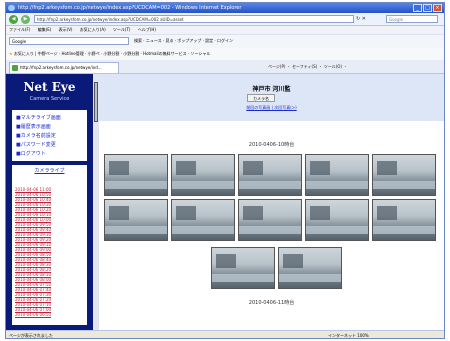 This screenshot has width=450, height=341. I want to click on fav-item: Hotline管理, so click(73, 53).